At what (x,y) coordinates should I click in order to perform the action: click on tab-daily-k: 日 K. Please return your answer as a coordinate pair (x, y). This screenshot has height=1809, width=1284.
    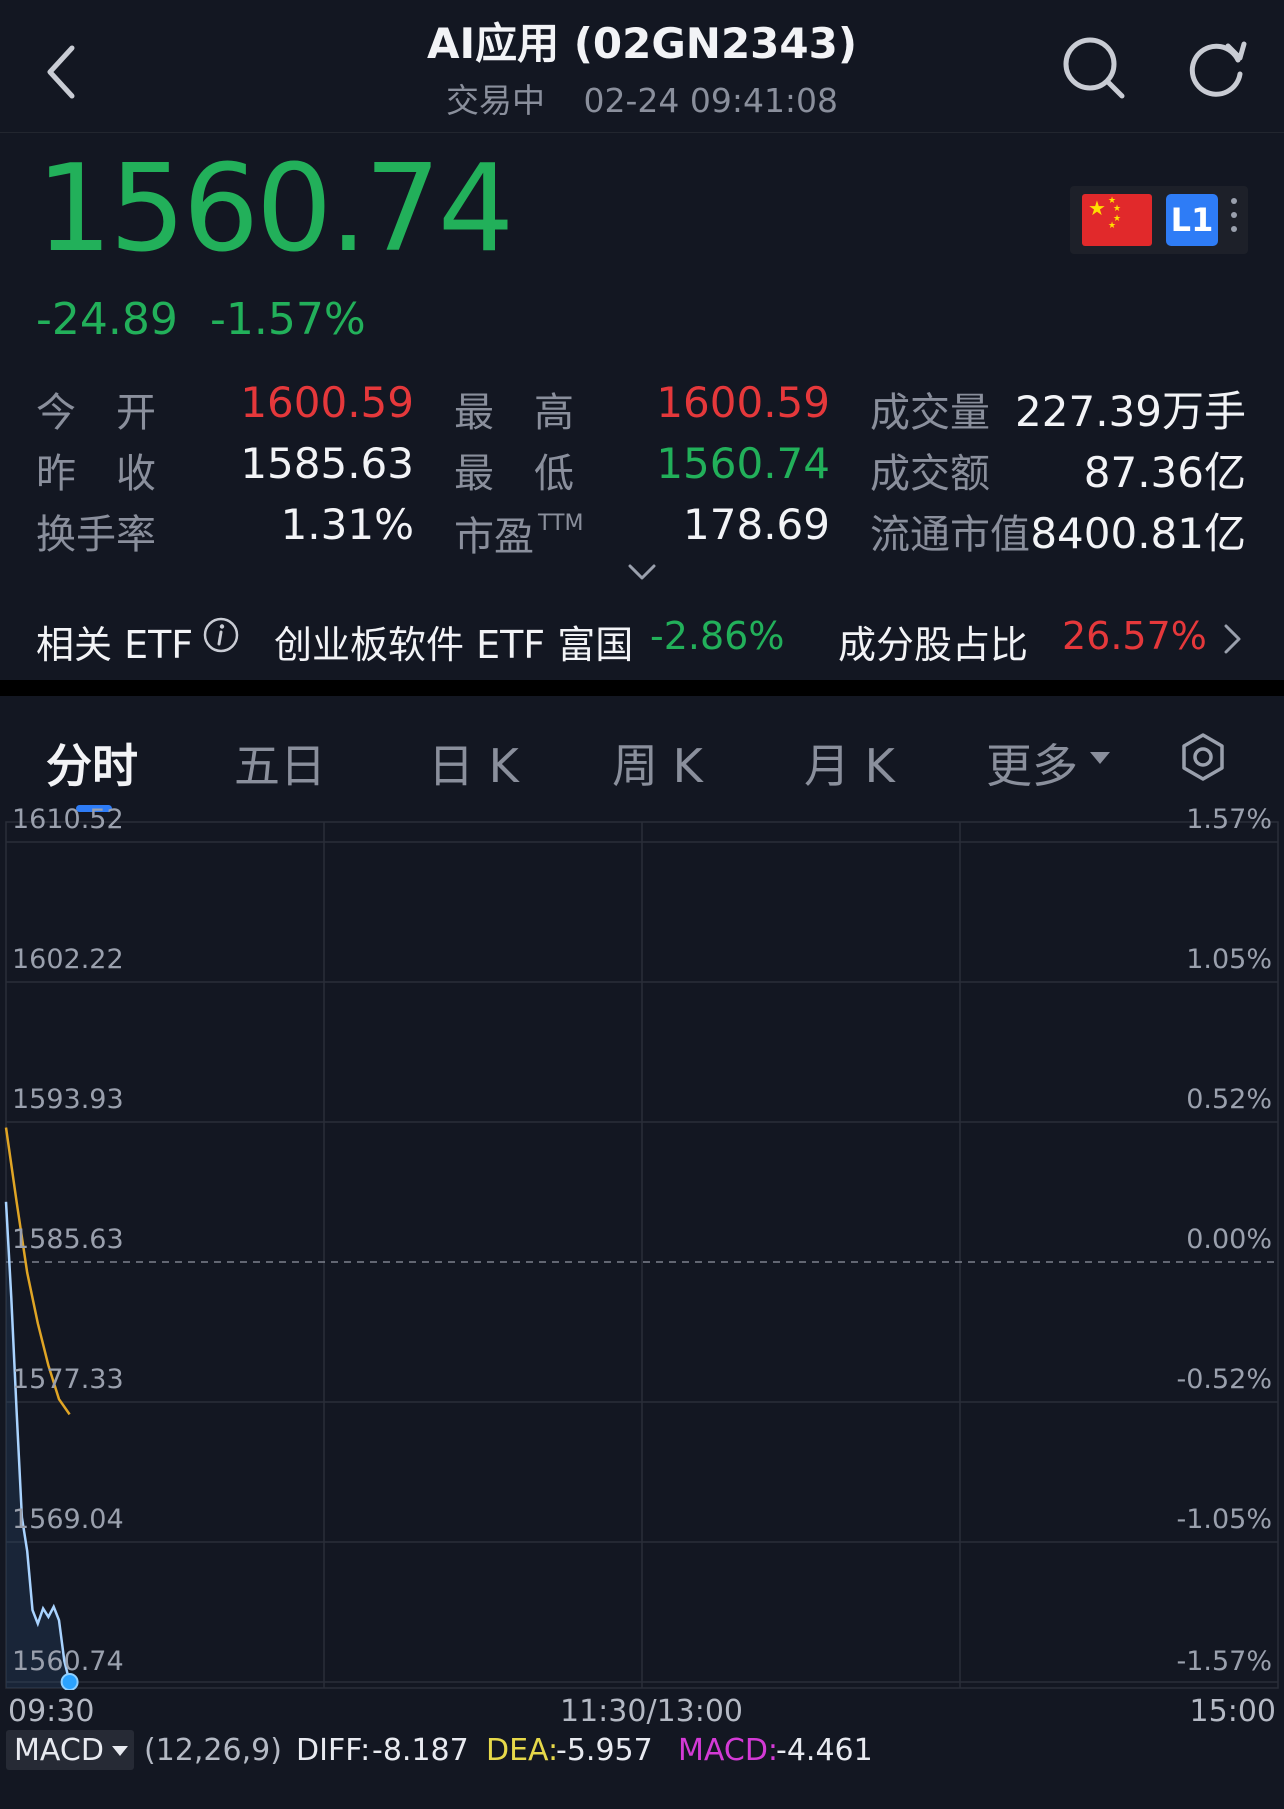
    Looking at the image, I should click on (473, 763).